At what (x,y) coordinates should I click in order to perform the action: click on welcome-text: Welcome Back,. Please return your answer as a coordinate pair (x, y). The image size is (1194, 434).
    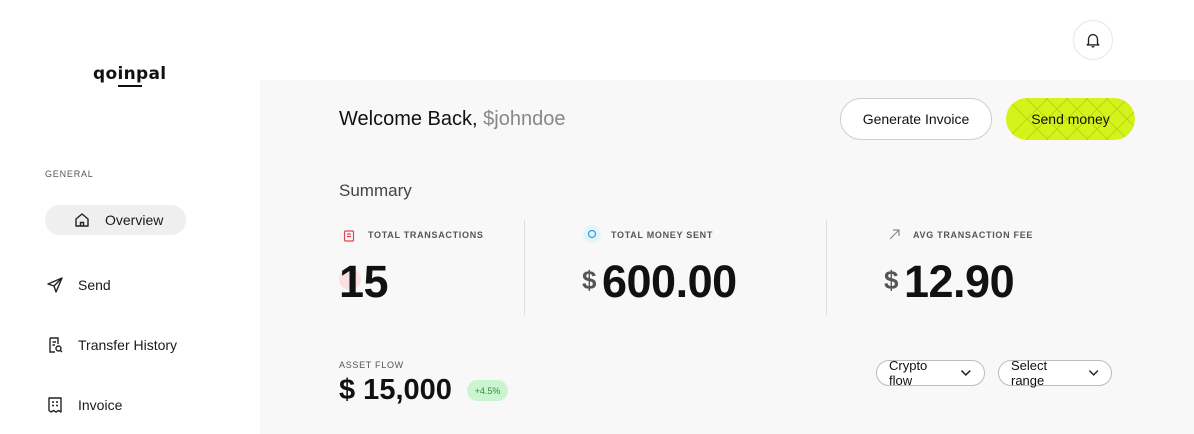
    Looking at the image, I should click on (408, 119).